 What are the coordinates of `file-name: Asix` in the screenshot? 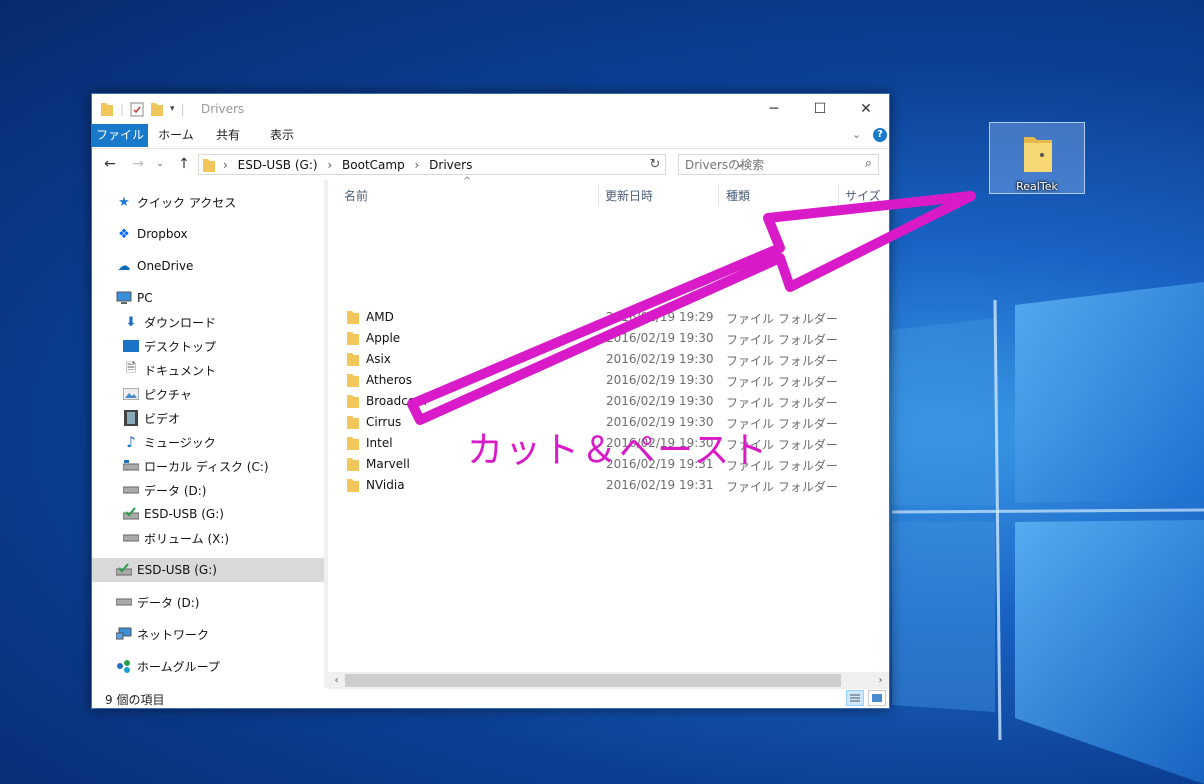 It's located at (378, 359).